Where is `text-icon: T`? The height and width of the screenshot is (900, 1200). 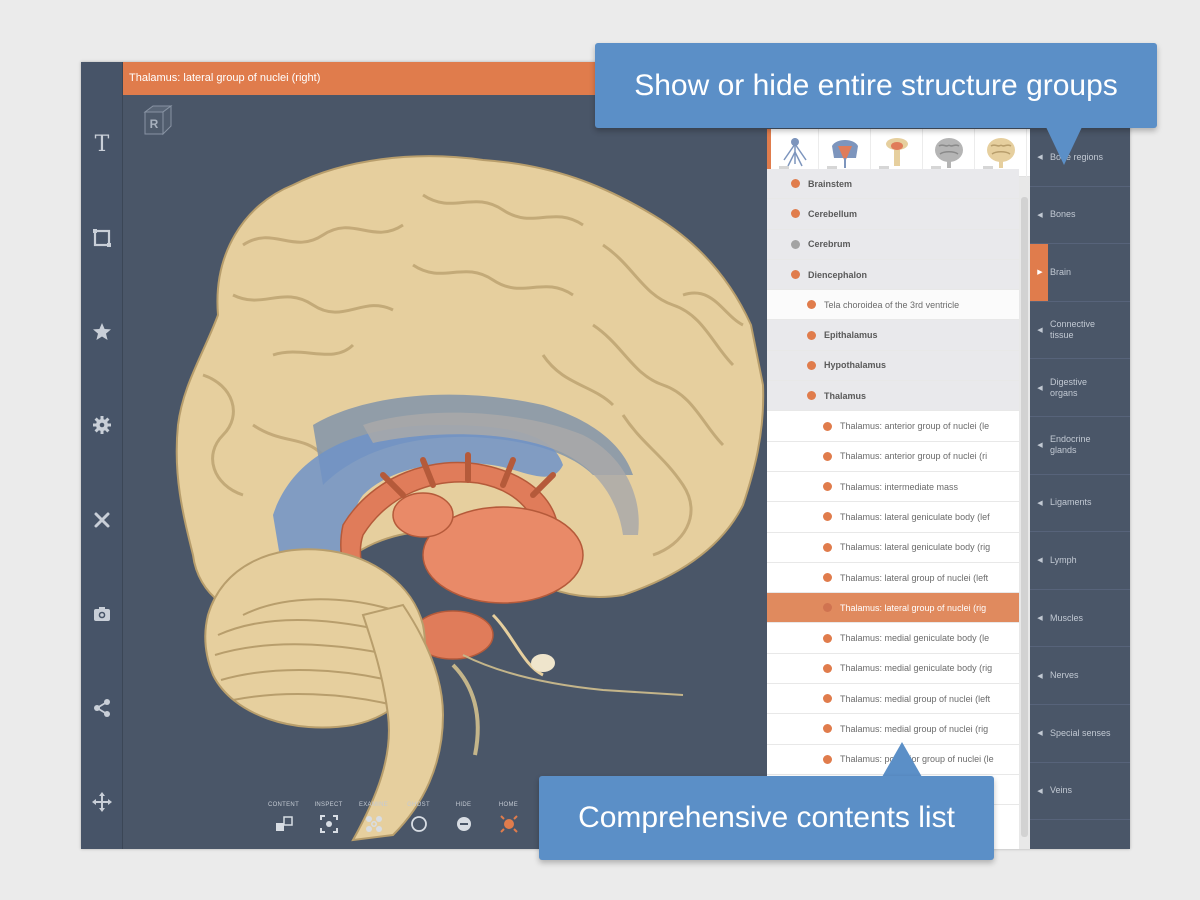 text-icon: T is located at coordinates (102, 144).